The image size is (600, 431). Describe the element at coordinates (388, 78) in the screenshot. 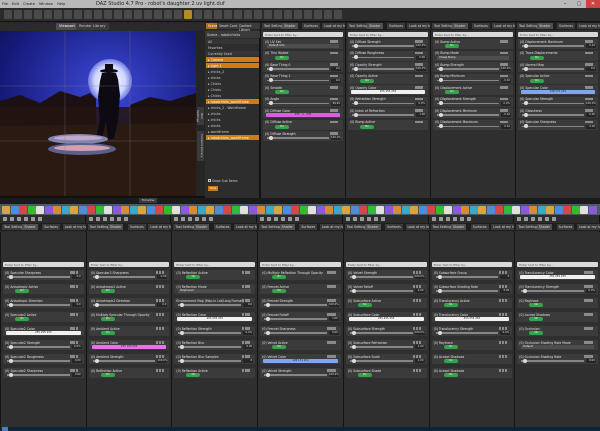

I see `property-row: (0) Opacity Active On` at that location.